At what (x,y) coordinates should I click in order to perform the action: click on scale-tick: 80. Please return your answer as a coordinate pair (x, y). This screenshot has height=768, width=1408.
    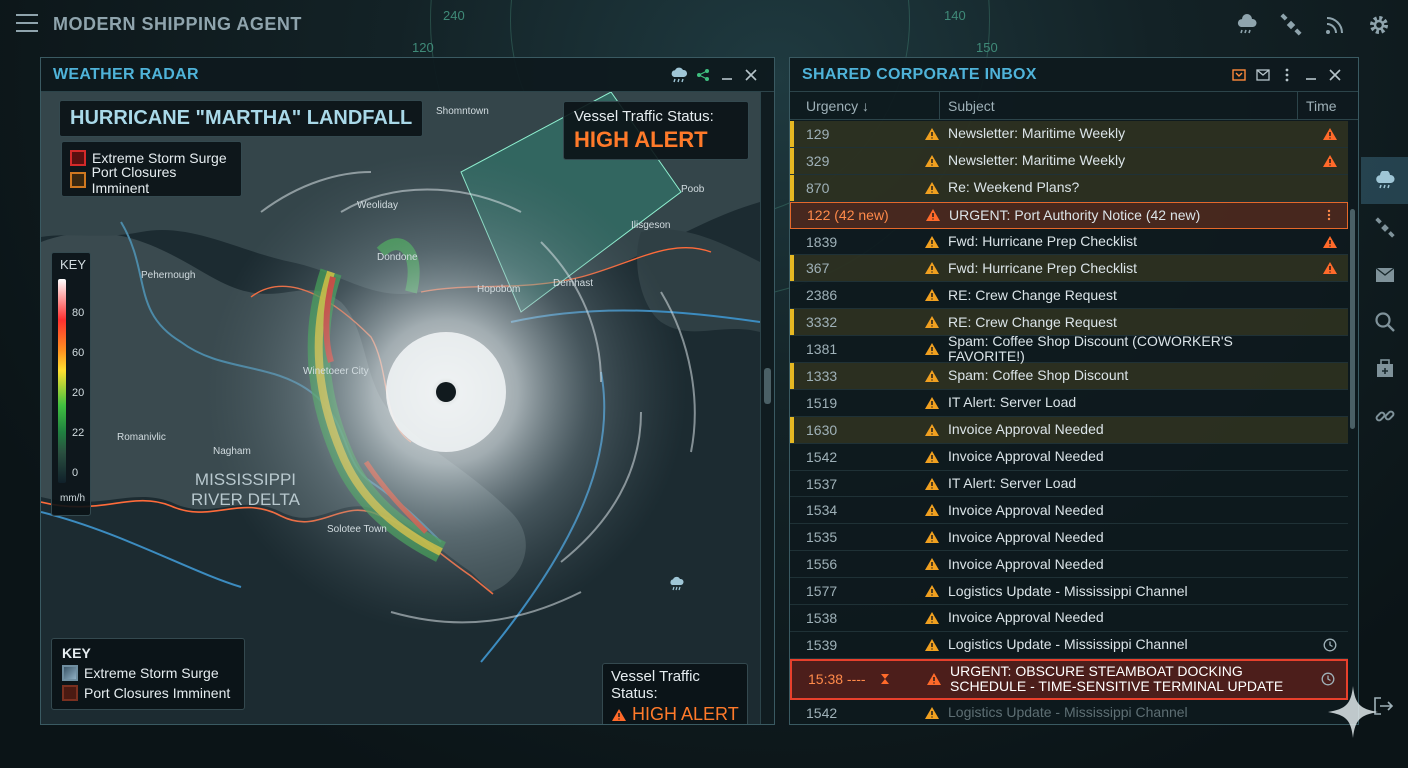
    Looking at the image, I should click on (78, 313).